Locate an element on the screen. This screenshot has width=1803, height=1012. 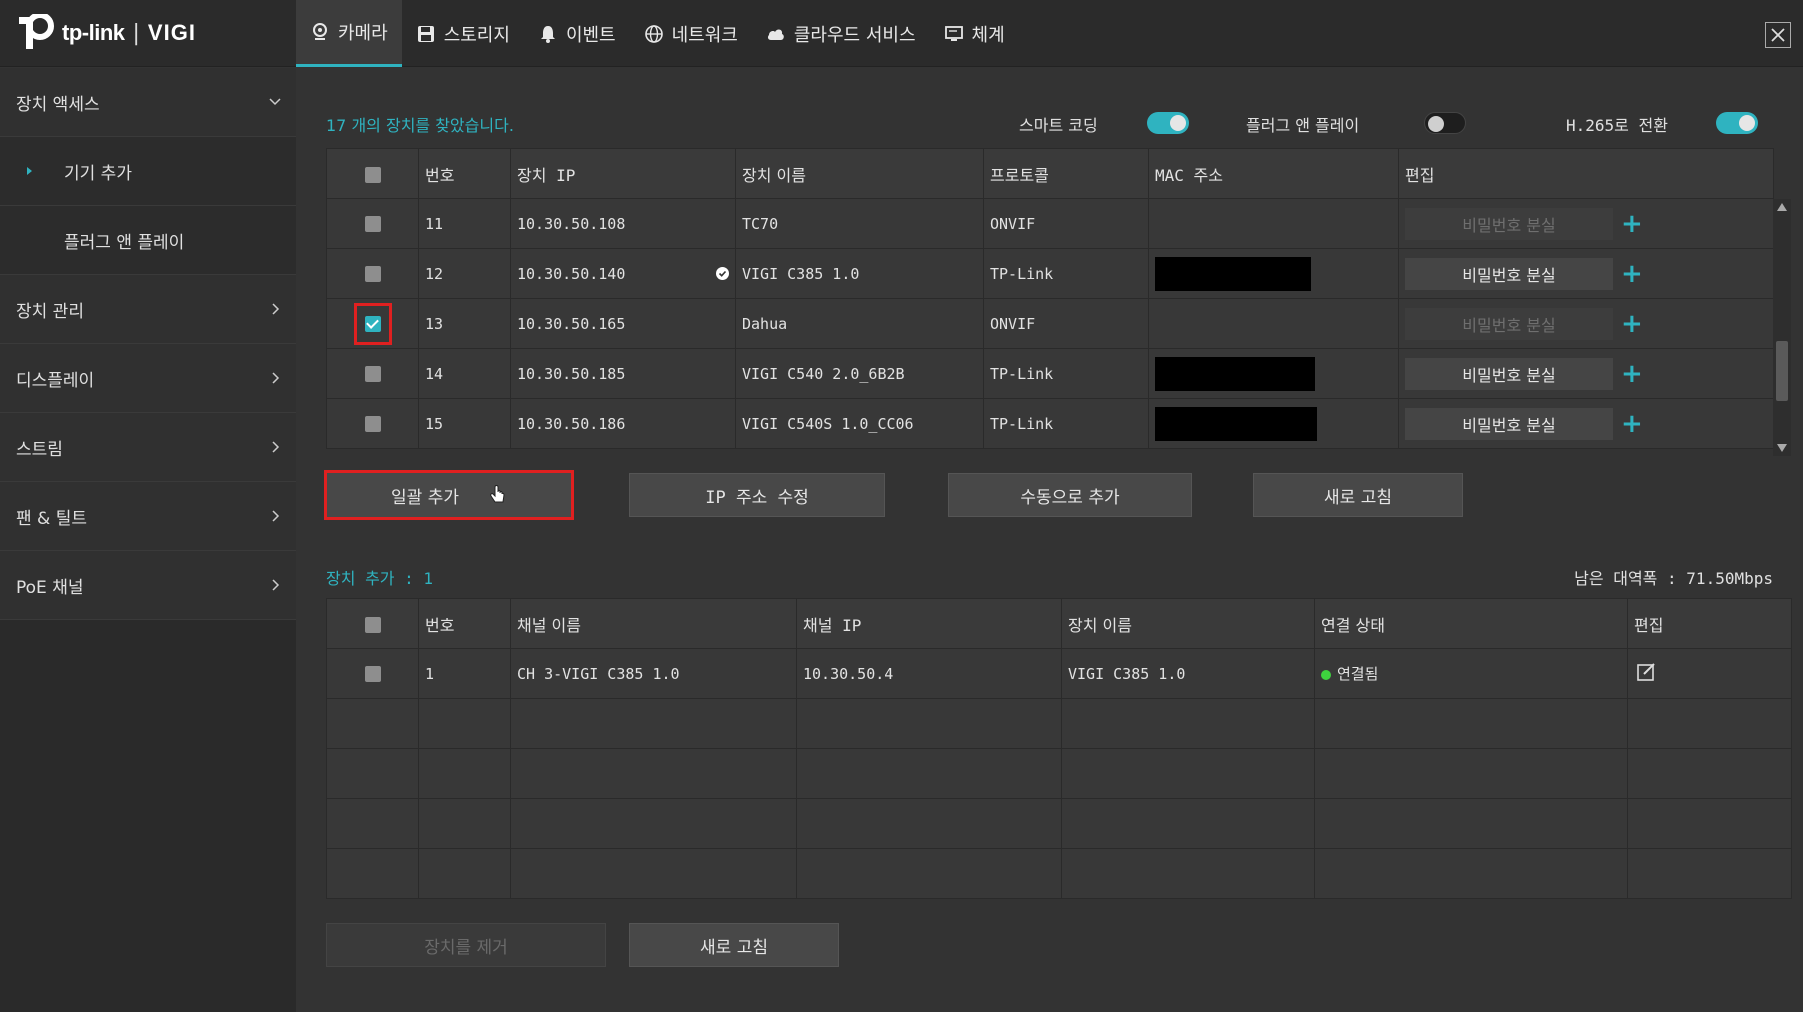
chevron-right-icon is located at coordinates (276, 585).